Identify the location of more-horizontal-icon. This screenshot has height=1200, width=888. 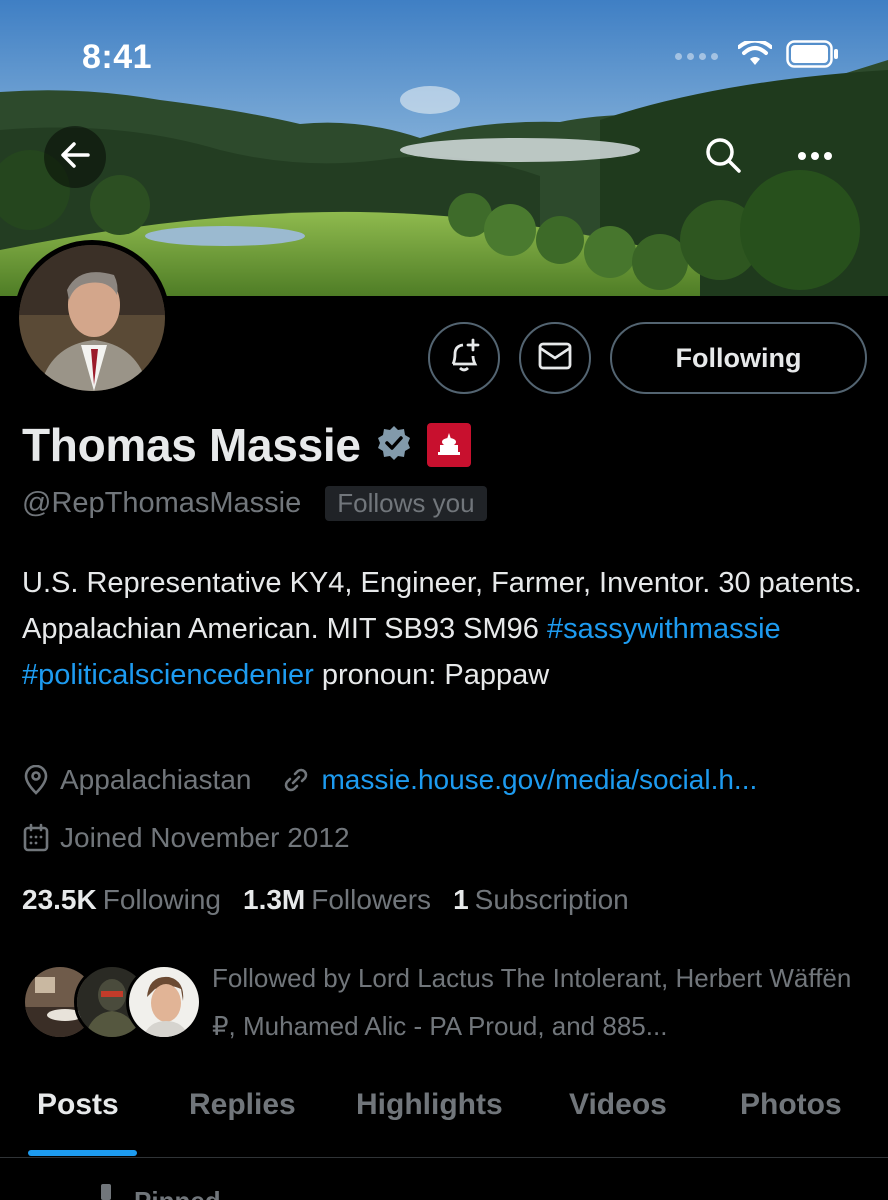
(815, 157).